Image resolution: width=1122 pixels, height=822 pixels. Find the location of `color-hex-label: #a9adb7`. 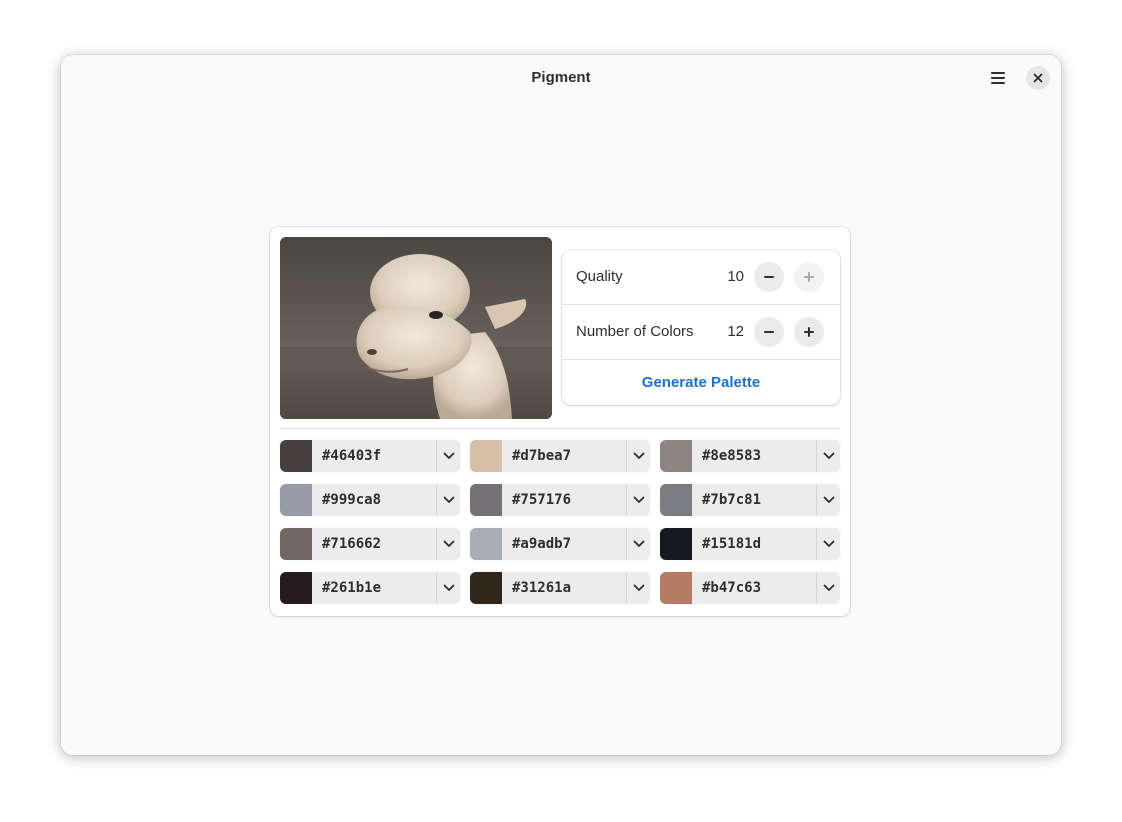

color-hex-label: #a9adb7 is located at coordinates (541, 544).